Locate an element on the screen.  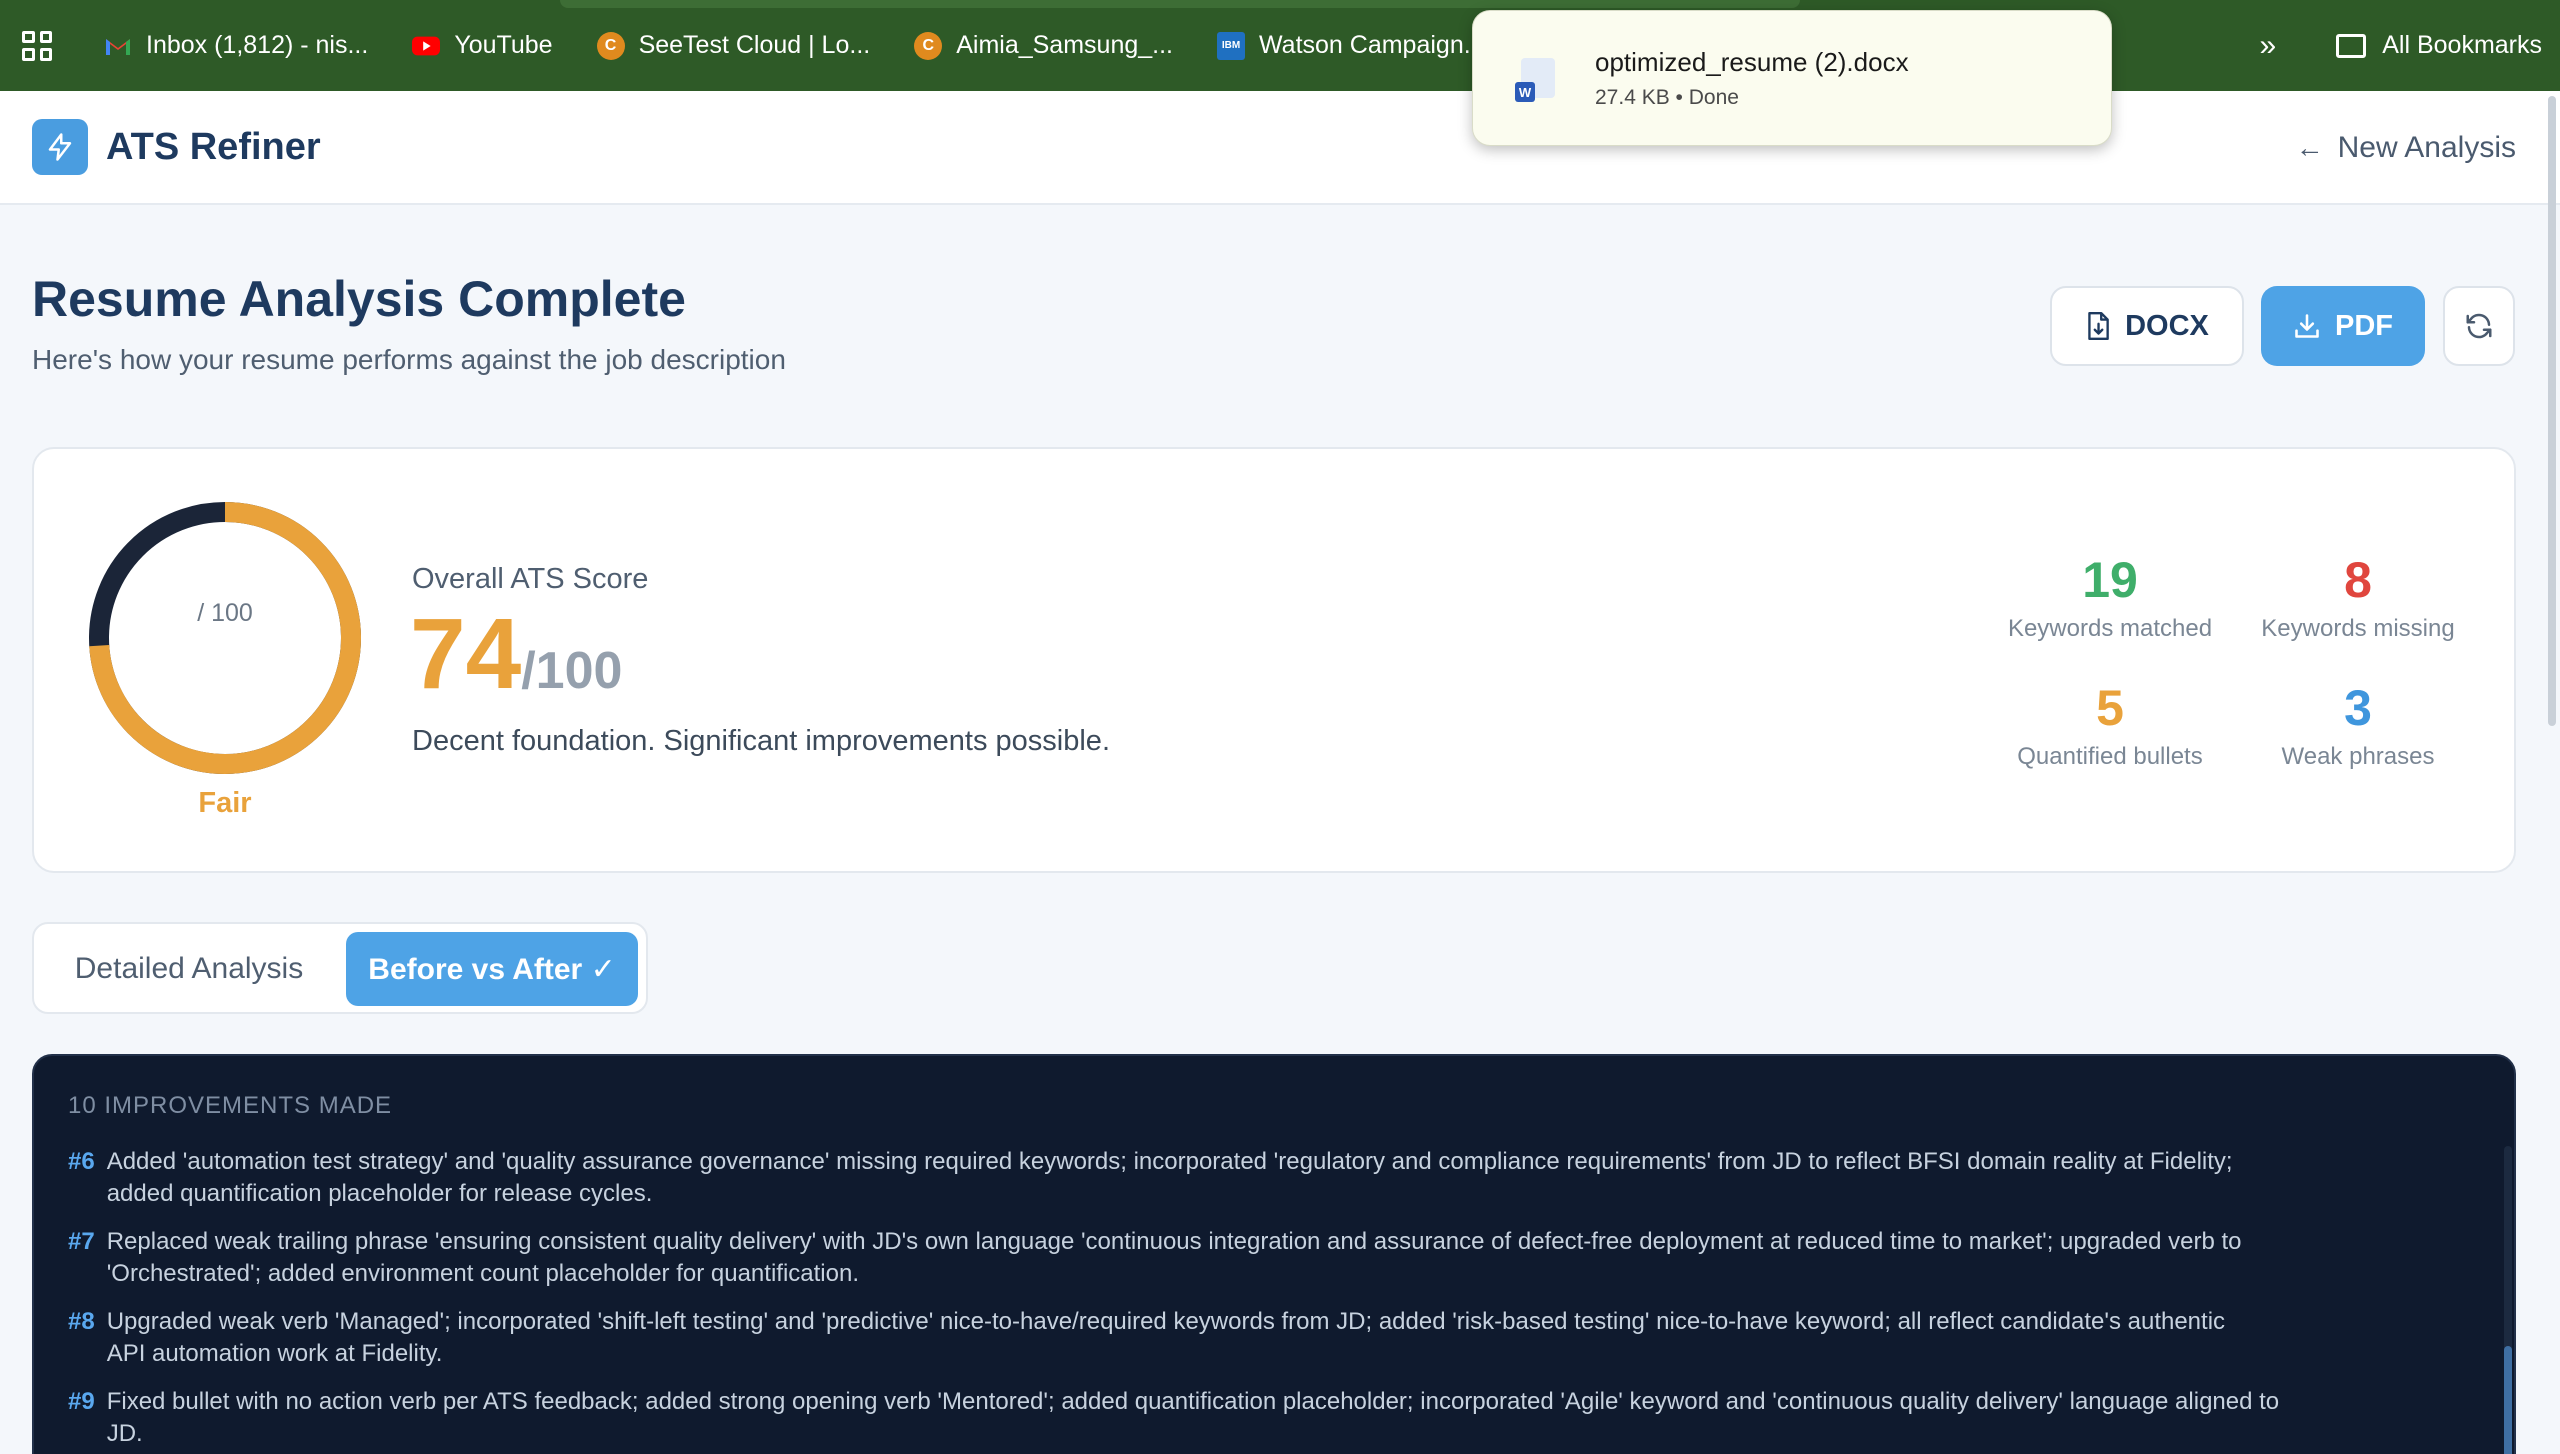
improvements-scrollbar is located at coordinates (2508, 1300).